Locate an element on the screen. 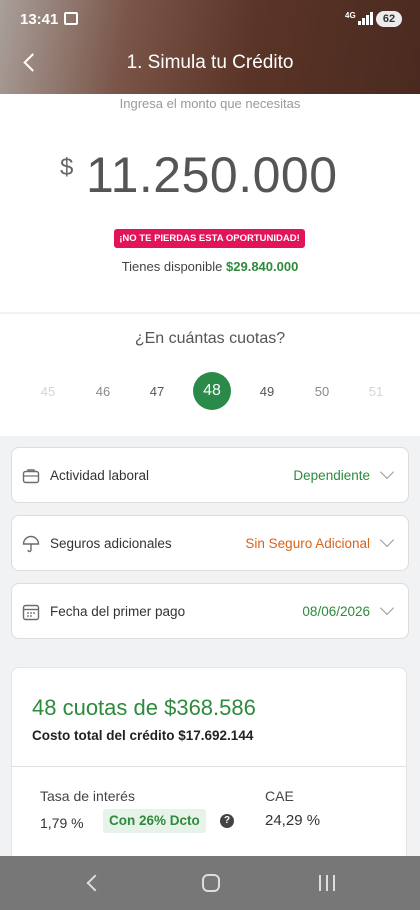 The image size is (420, 910). system-nav-bar is located at coordinates (210, 883).